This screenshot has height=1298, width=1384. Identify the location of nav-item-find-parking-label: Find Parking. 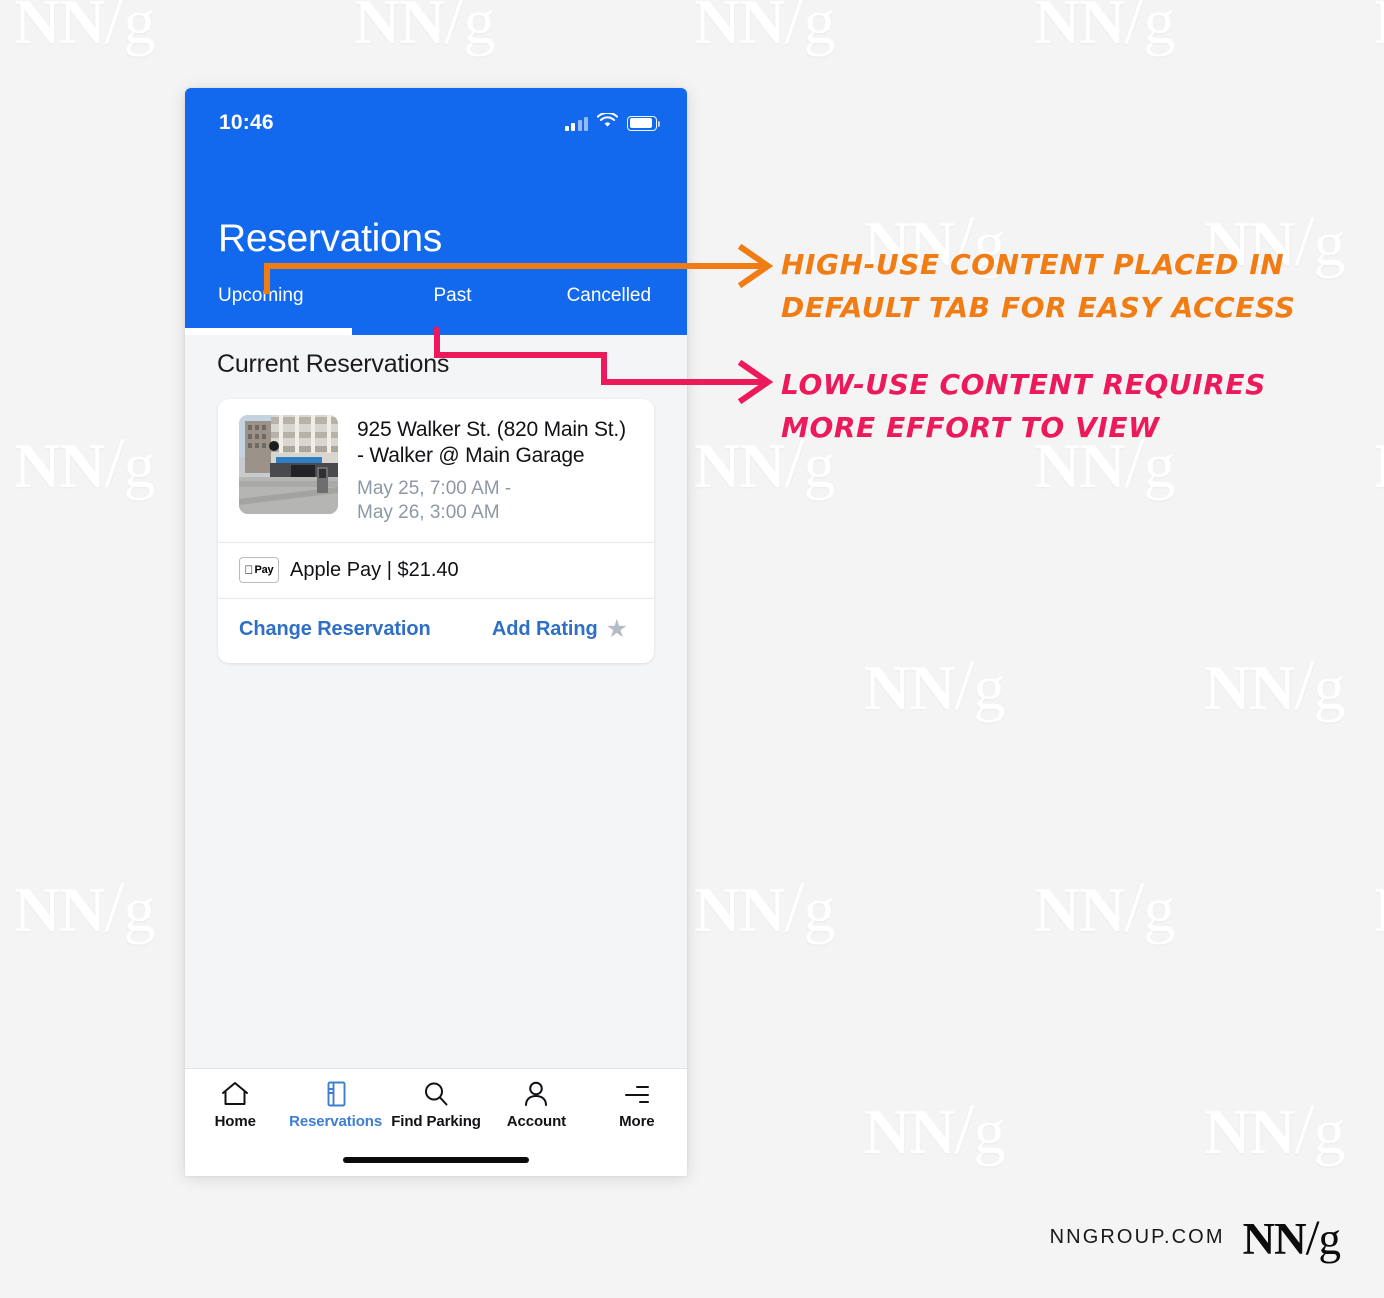
(436, 1121).